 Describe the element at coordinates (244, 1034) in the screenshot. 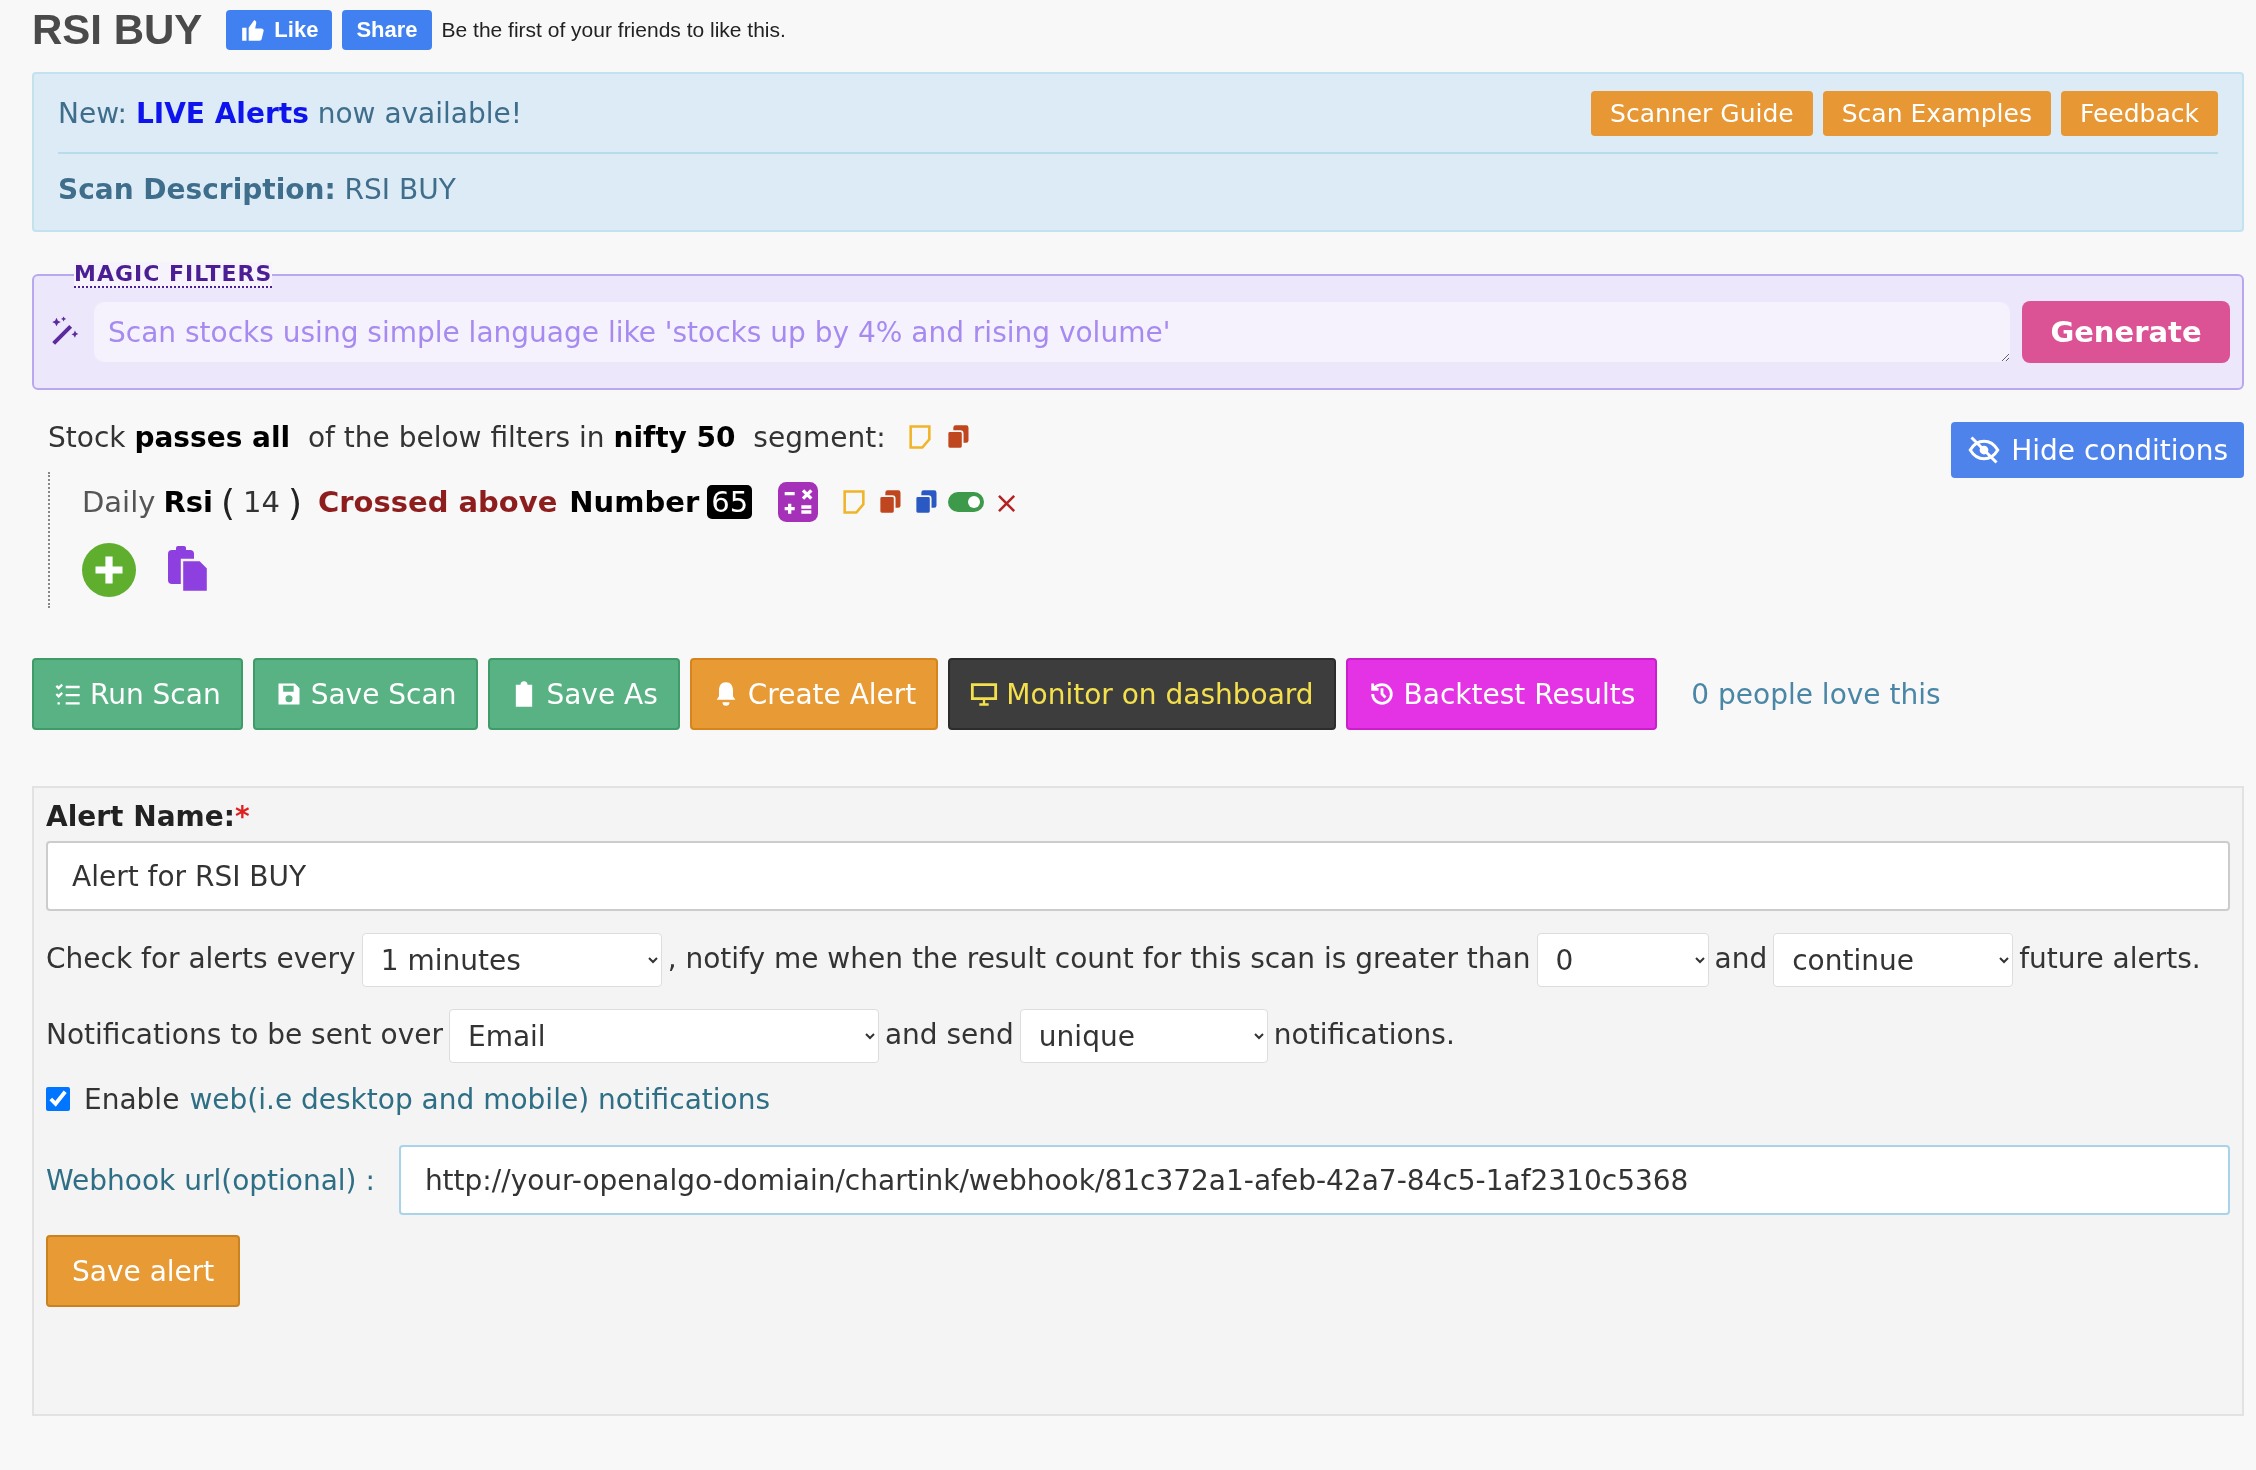

I see `notifications-over-text: Notifications to be sent over` at that location.